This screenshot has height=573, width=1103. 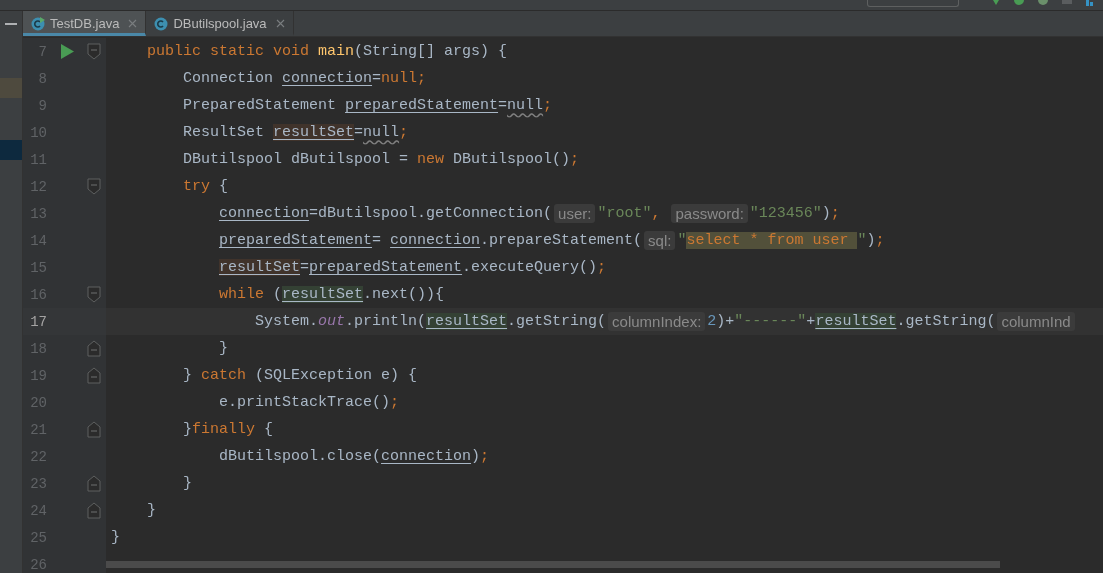 I want to click on keyword: finally, so click(x=224, y=429).